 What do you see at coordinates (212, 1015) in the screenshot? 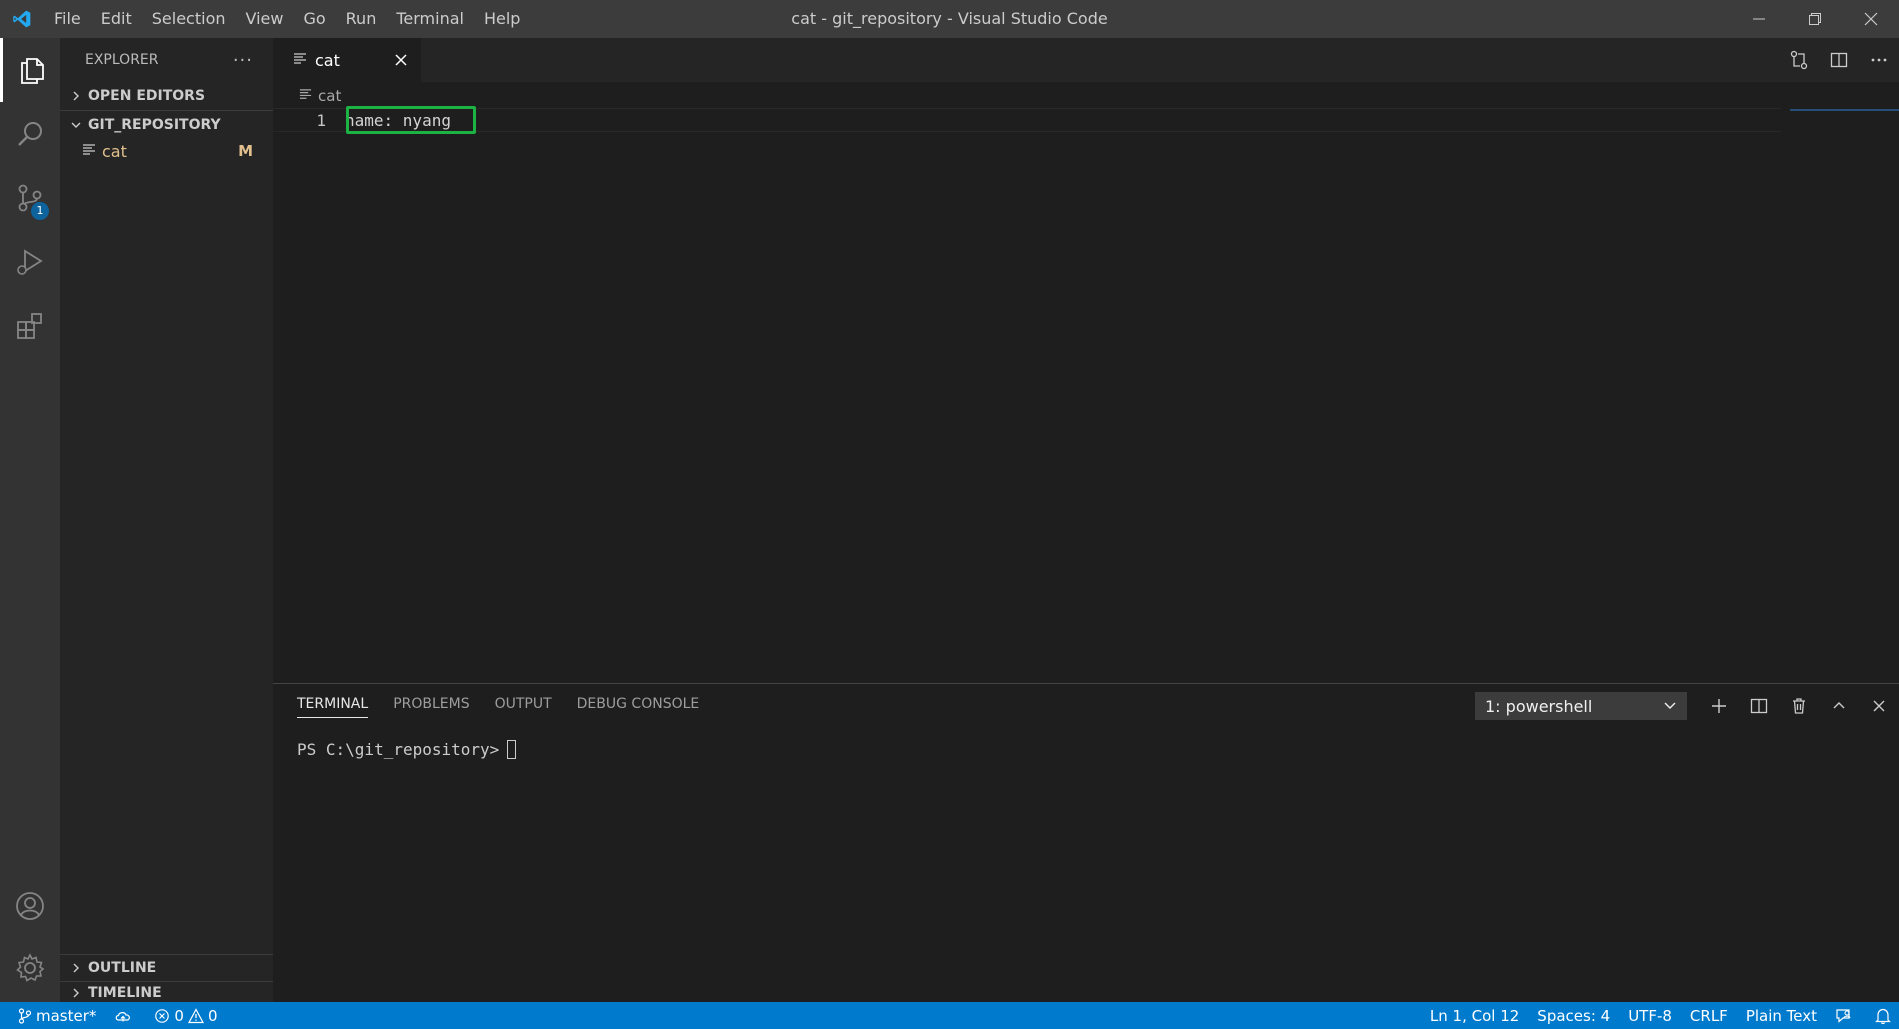
I see `warning-count: 0` at bounding box center [212, 1015].